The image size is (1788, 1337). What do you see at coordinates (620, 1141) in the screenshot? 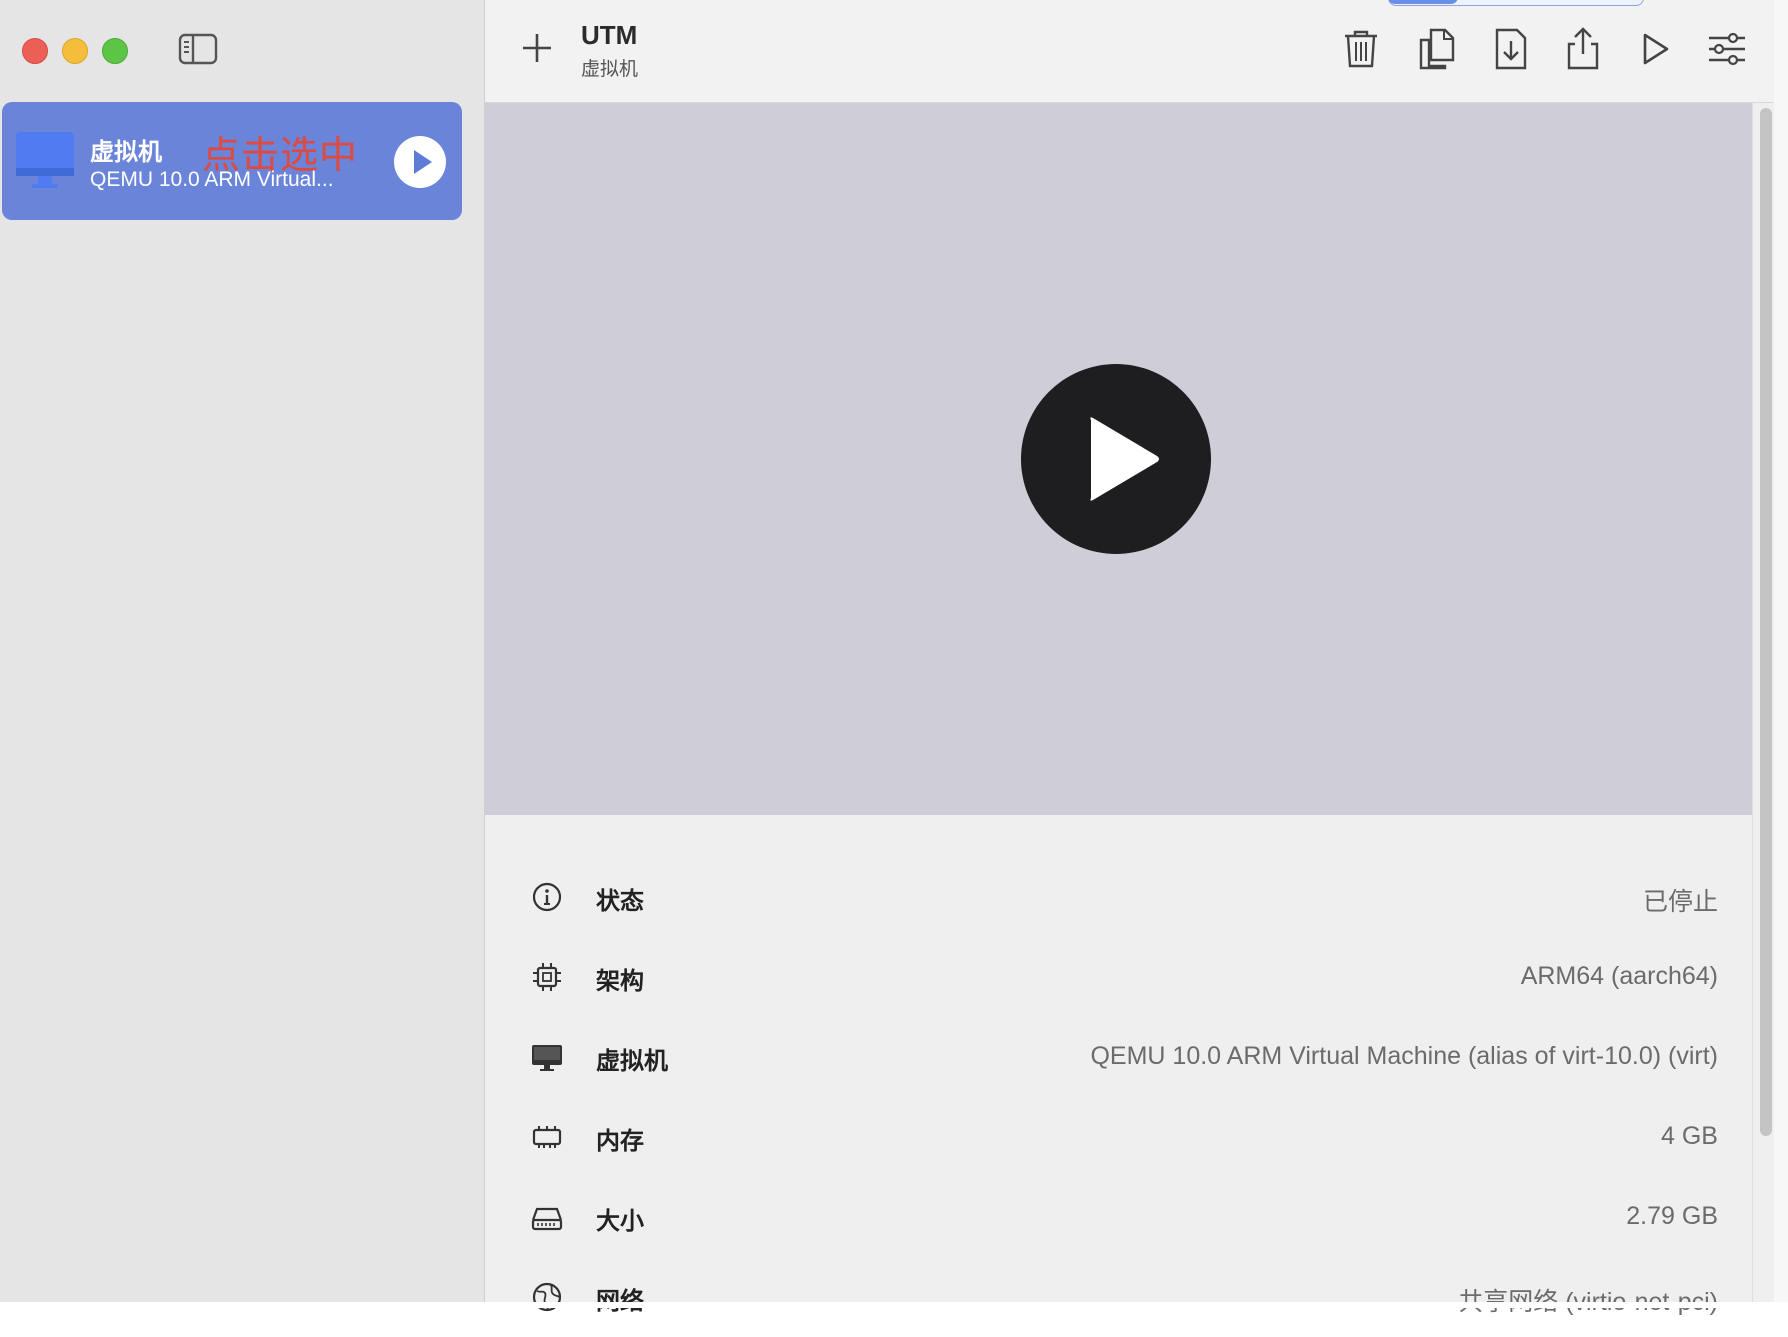
I see `info-label: 内存` at bounding box center [620, 1141].